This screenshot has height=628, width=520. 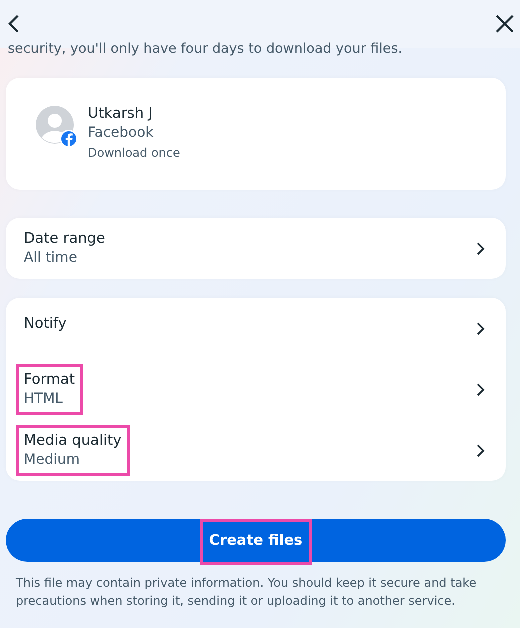 I want to click on settings-row: Notify, so click(x=256, y=328).